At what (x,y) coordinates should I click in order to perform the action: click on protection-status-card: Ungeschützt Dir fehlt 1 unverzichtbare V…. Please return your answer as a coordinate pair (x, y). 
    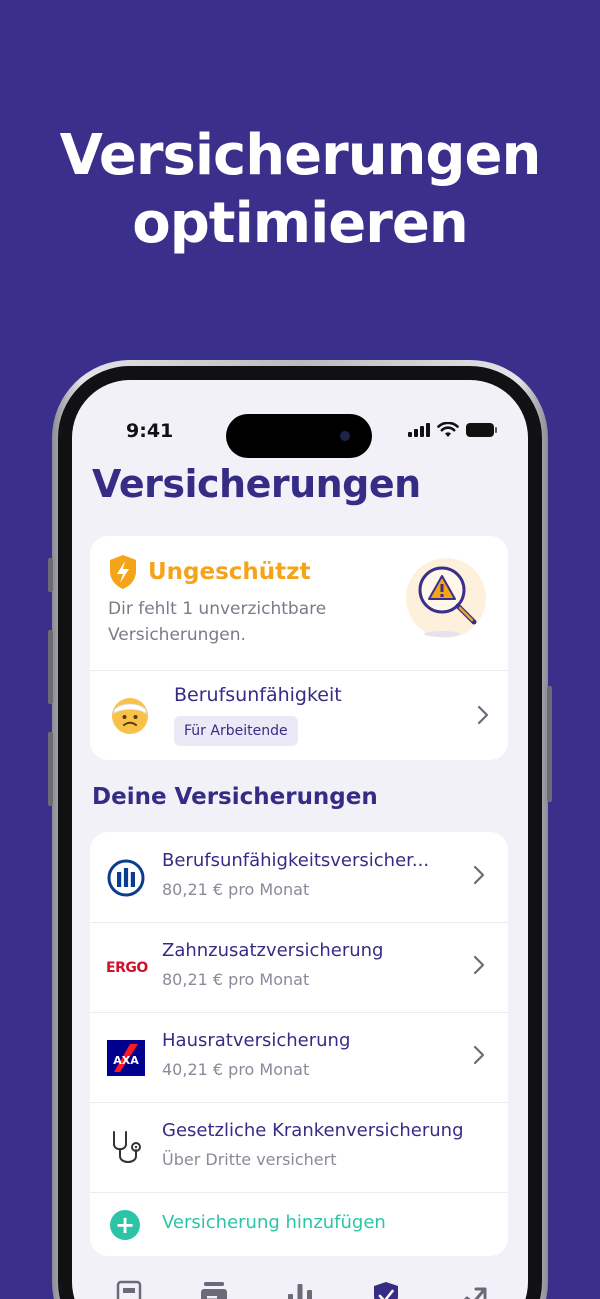
    Looking at the image, I should click on (299, 648).